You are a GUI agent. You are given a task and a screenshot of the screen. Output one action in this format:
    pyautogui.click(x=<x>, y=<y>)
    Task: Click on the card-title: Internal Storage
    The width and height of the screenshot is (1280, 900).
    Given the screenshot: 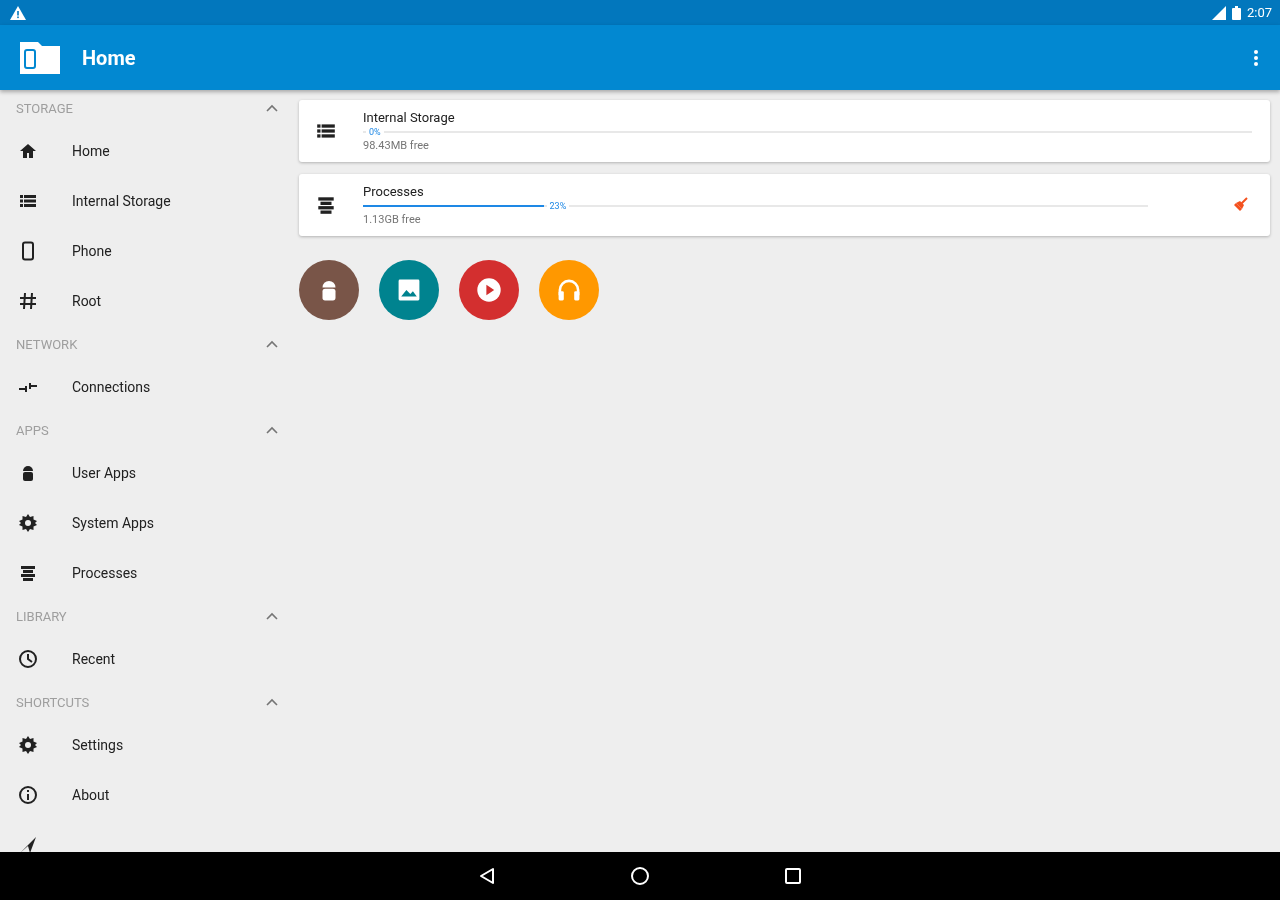 What is the action you would take?
    pyautogui.click(x=409, y=117)
    